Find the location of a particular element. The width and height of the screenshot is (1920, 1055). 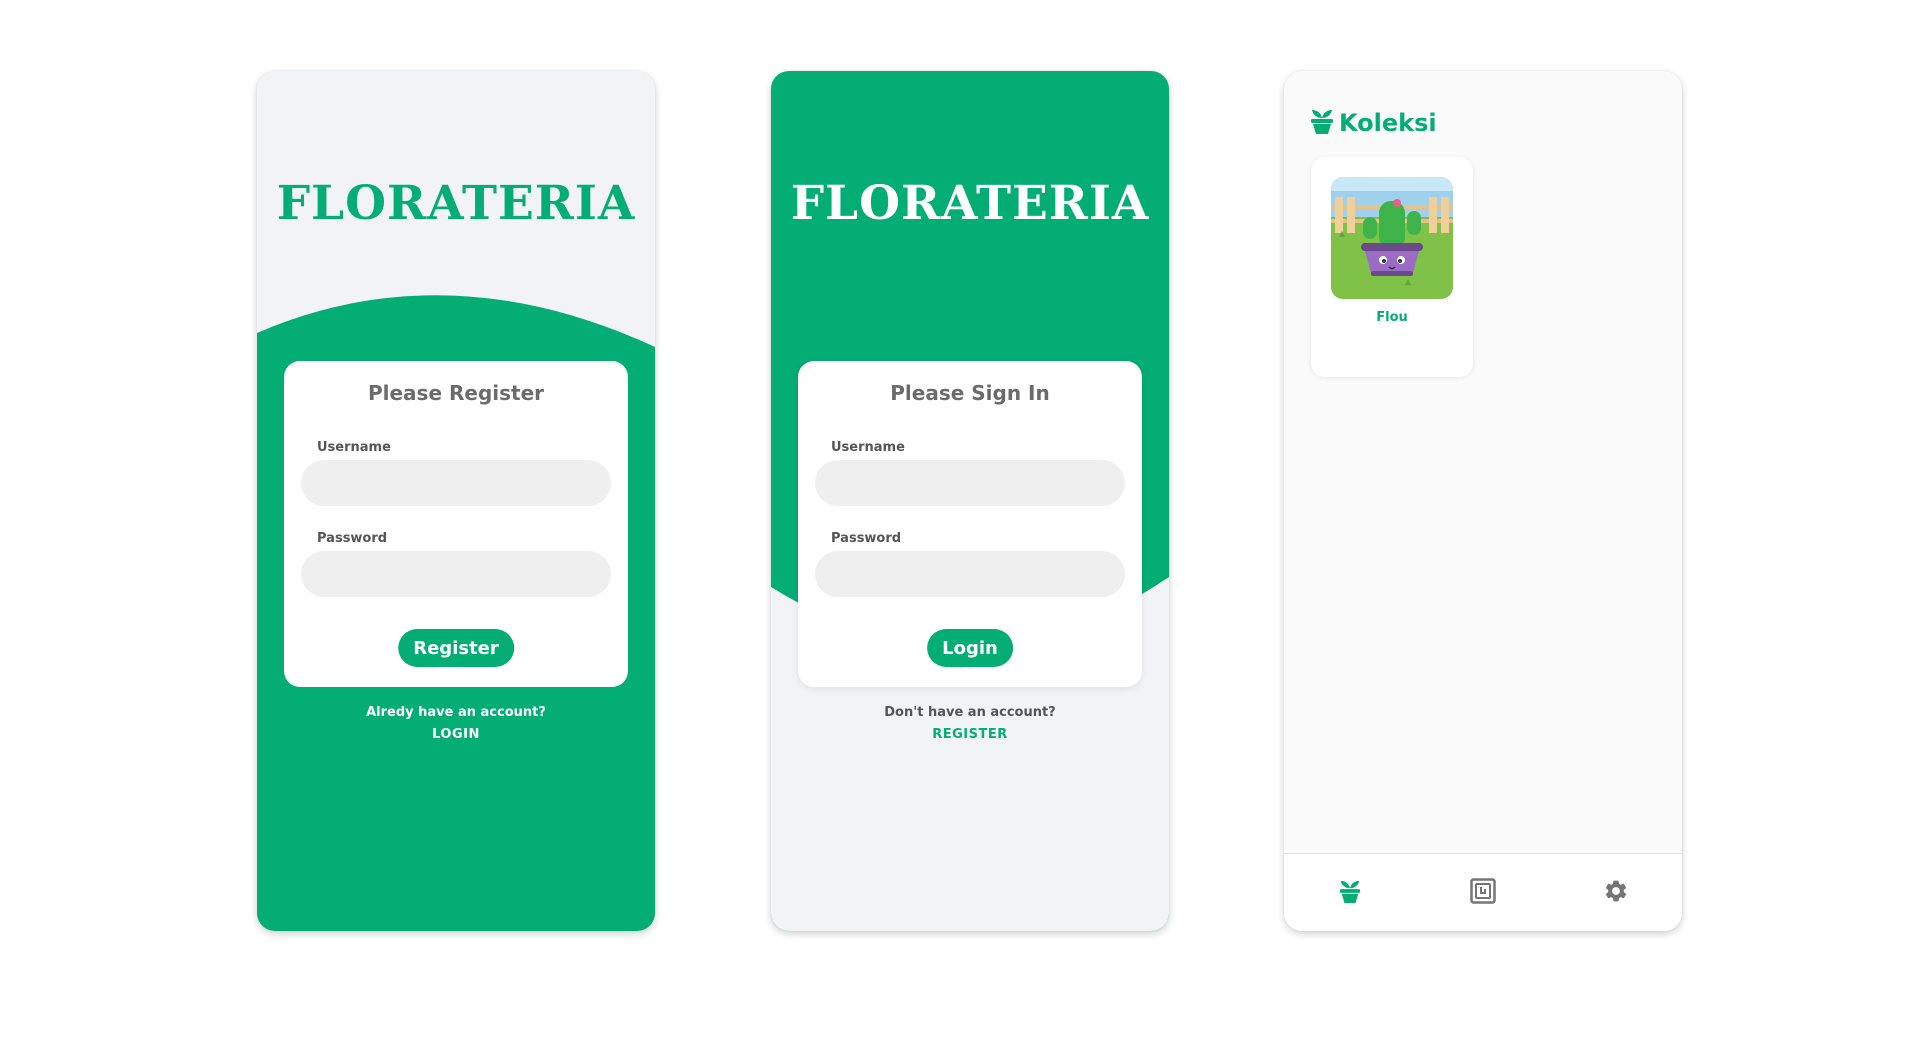

nav-settings is located at coordinates (1616, 893).